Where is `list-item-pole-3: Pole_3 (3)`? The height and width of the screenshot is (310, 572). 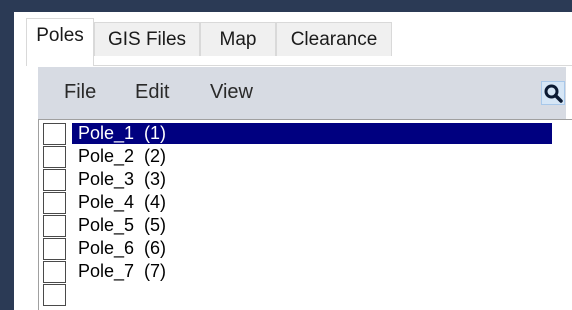 list-item-pole-3: Pole_3 (3) is located at coordinates (305, 180).